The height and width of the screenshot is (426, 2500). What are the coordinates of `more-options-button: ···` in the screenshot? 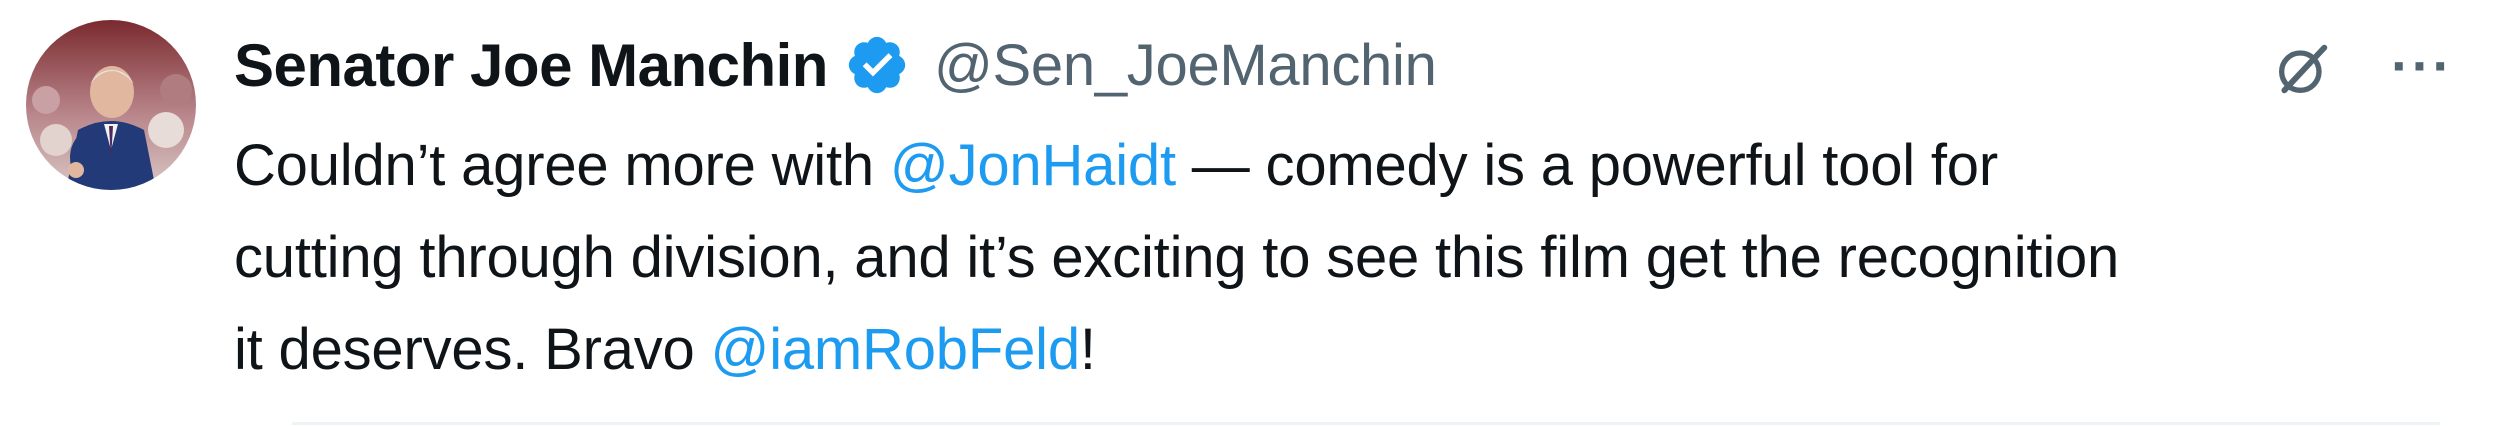 It's located at (2422, 65).